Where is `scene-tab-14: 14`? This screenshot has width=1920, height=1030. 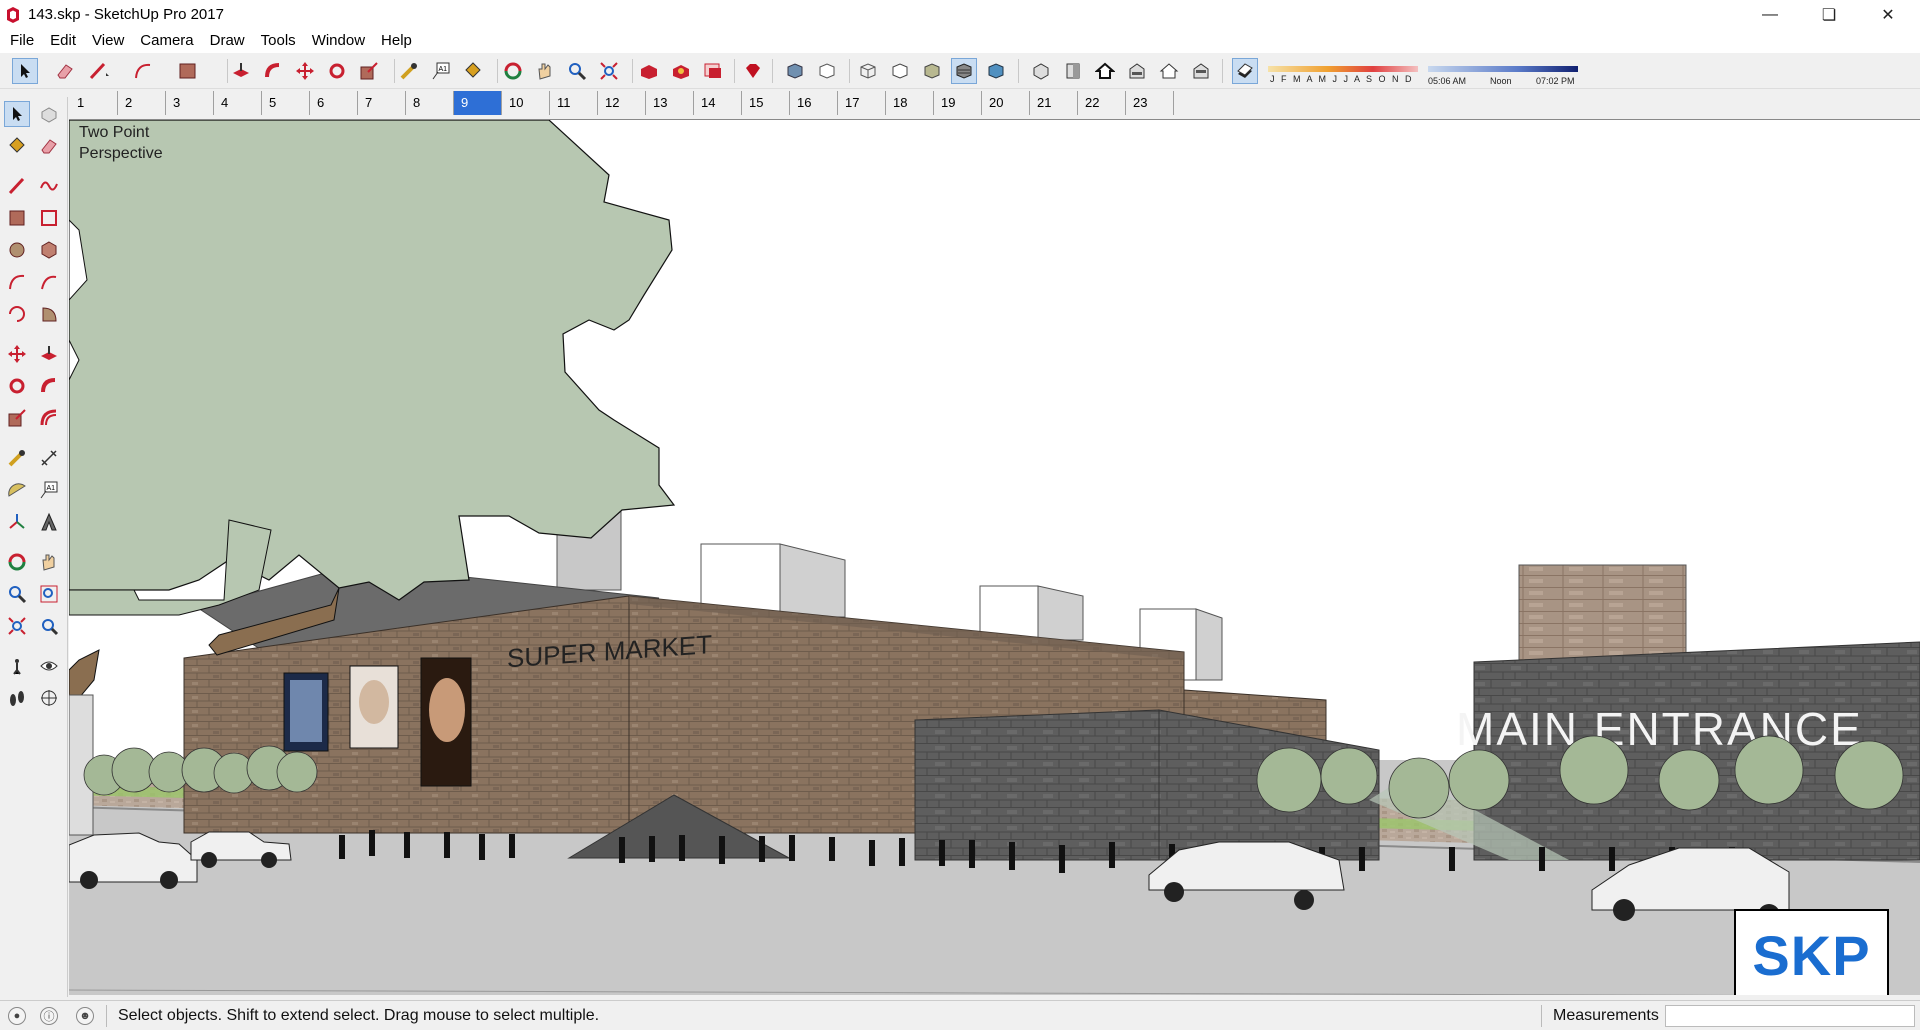
scene-tab-14: 14 is located at coordinates (718, 103).